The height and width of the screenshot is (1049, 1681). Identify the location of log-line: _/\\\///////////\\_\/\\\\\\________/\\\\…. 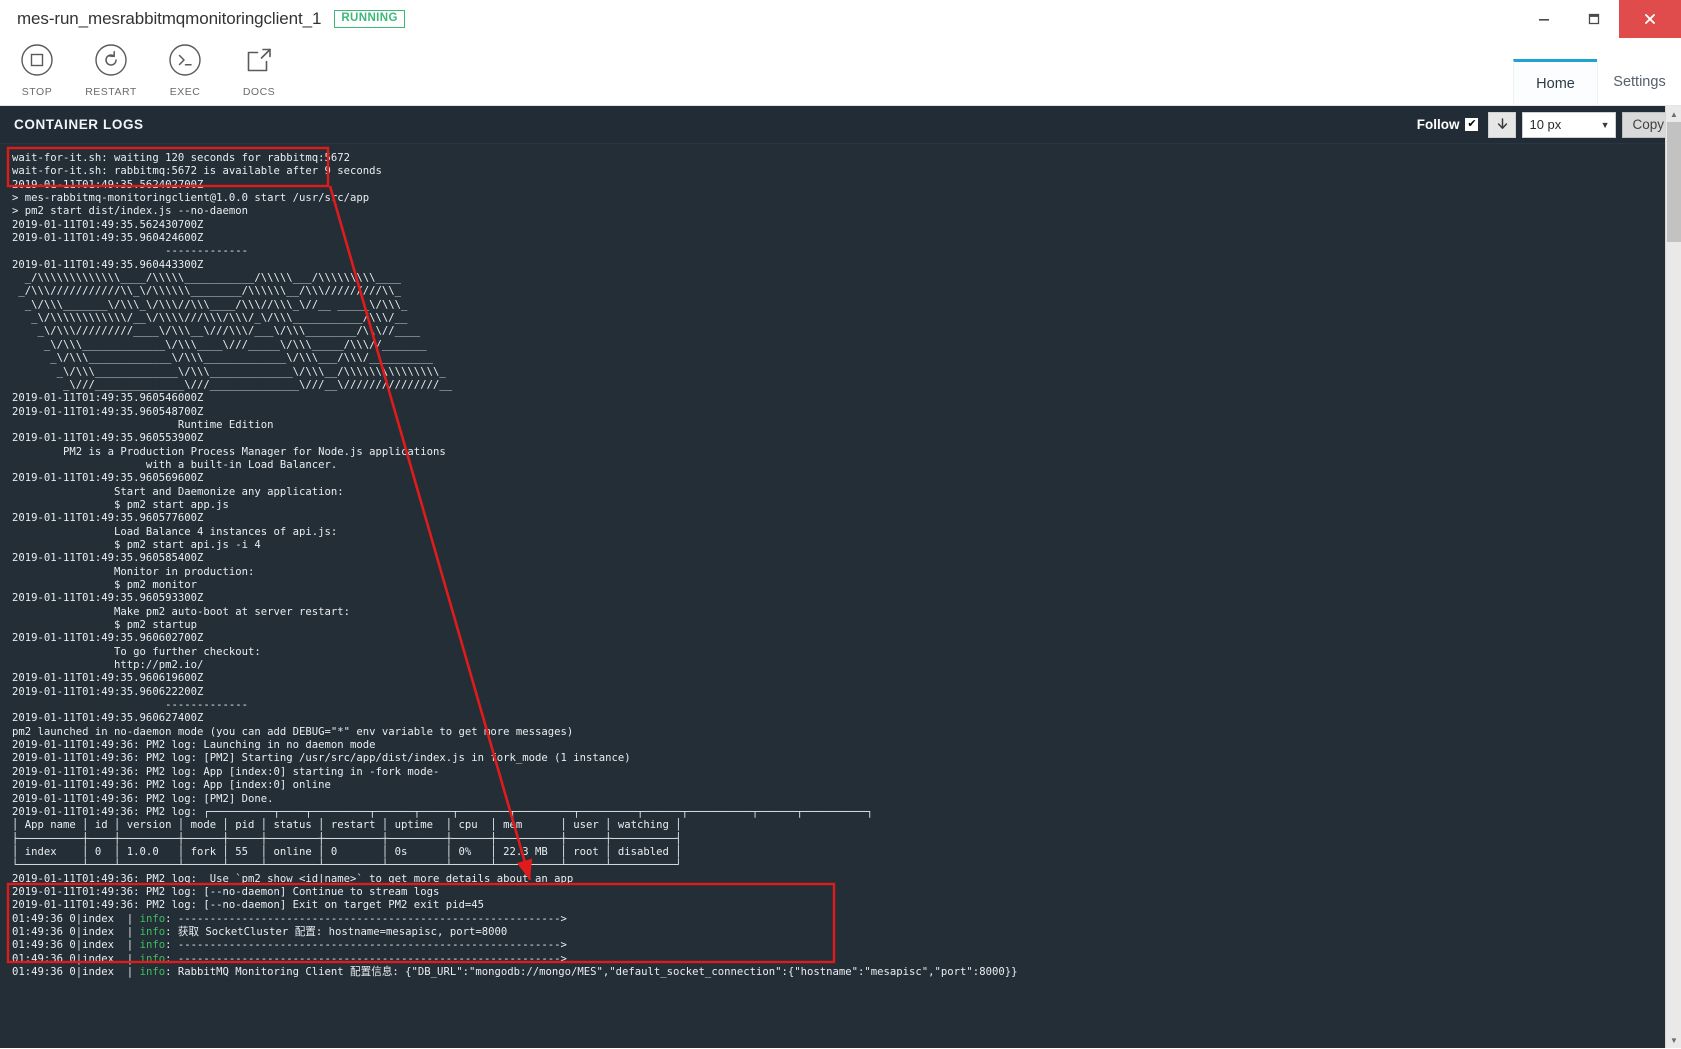
(207, 291).